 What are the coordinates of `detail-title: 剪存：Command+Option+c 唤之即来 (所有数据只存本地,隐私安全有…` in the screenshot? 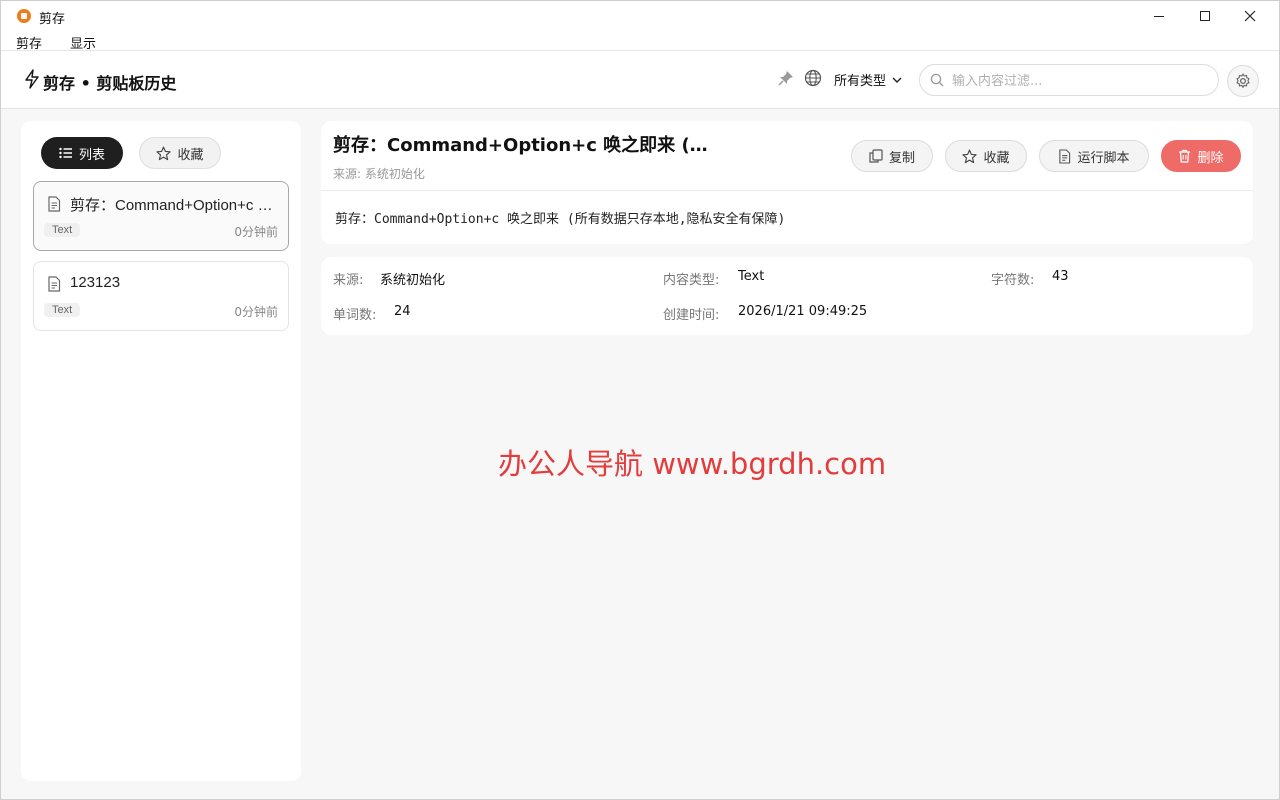 It's located at (523, 145).